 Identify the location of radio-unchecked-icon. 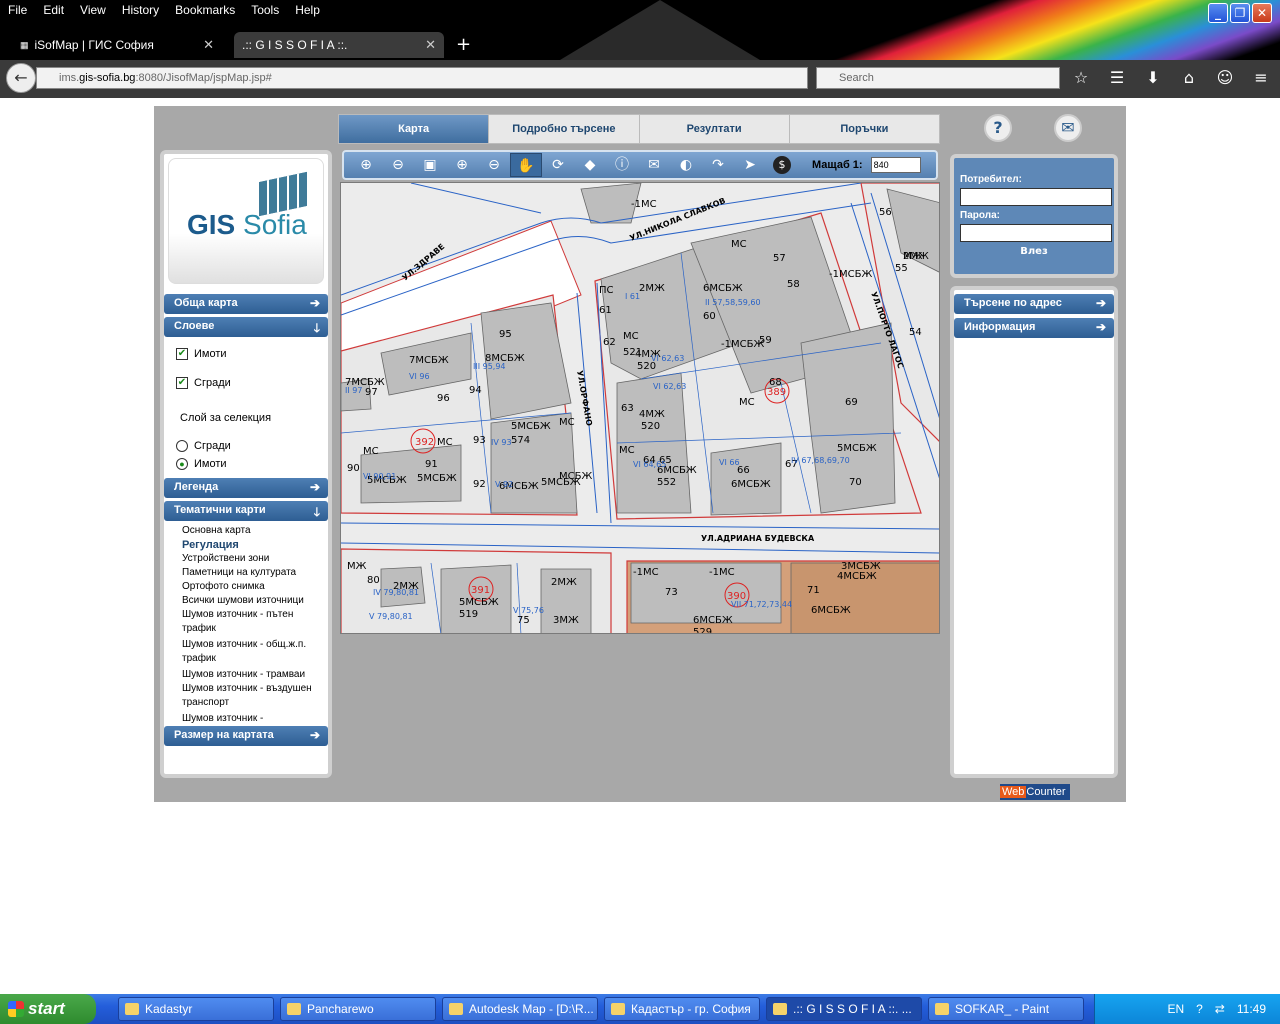
(182, 446).